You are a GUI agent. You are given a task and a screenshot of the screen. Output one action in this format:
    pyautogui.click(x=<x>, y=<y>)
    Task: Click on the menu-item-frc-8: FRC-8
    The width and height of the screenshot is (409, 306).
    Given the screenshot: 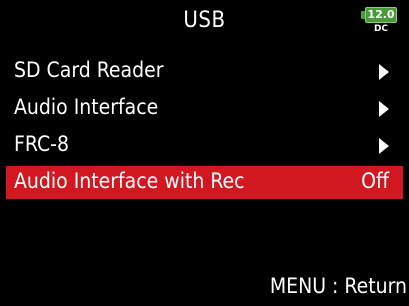 What is the action you would take?
    pyautogui.click(x=204, y=145)
    